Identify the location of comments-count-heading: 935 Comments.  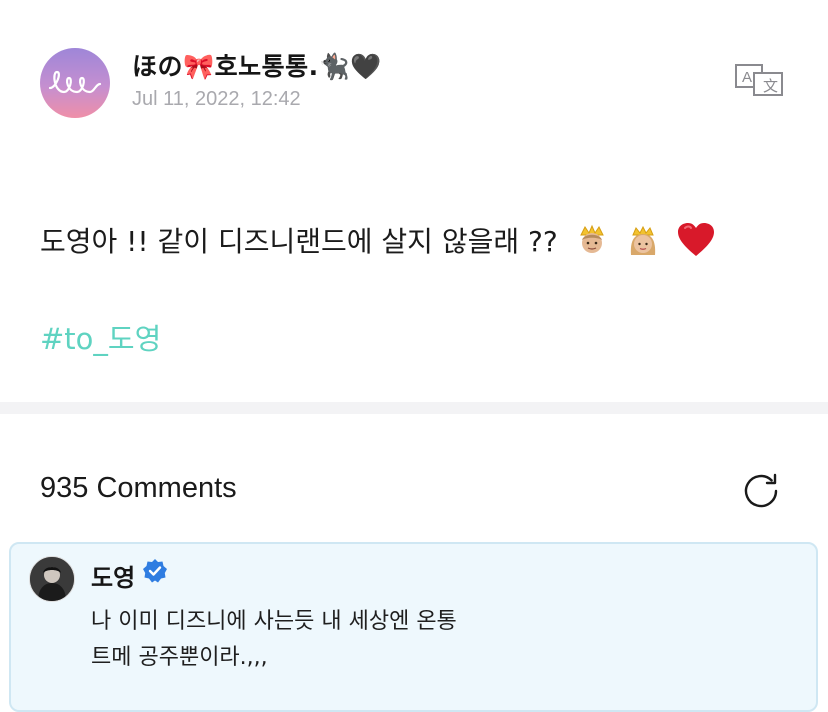
(138, 488).